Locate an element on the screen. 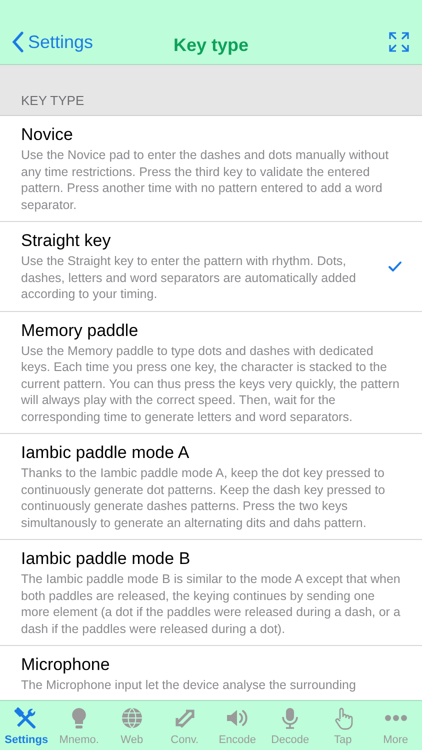 The height and width of the screenshot is (750, 422). tab: Web is located at coordinates (132, 725).